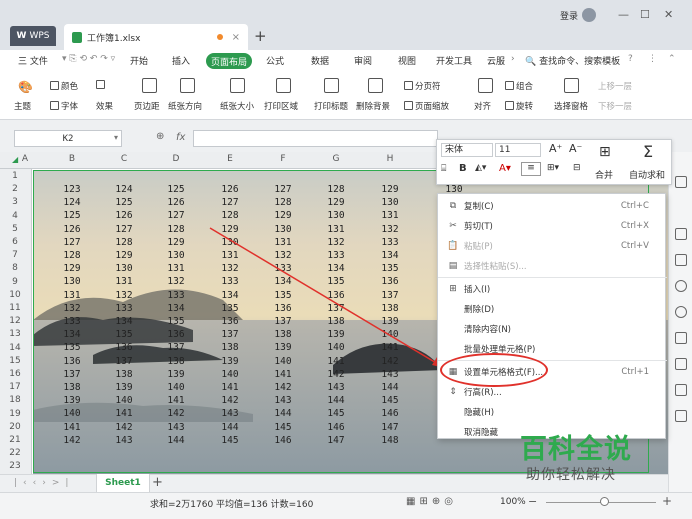 The image size is (692, 519). What do you see at coordinates (15, 268) in the screenshot?
I see `row-header: 8` at bounding box center [15, 268].